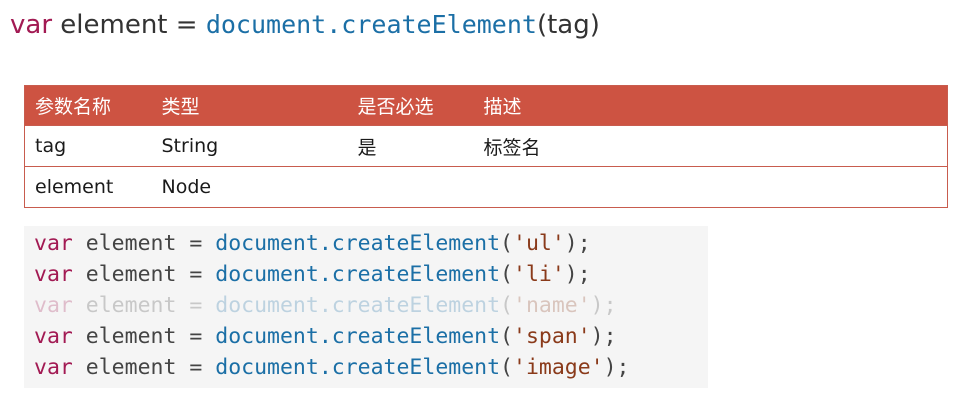 The image size is (966, 401). I want to click on signature-call: document.createElement, so click(371, 24).